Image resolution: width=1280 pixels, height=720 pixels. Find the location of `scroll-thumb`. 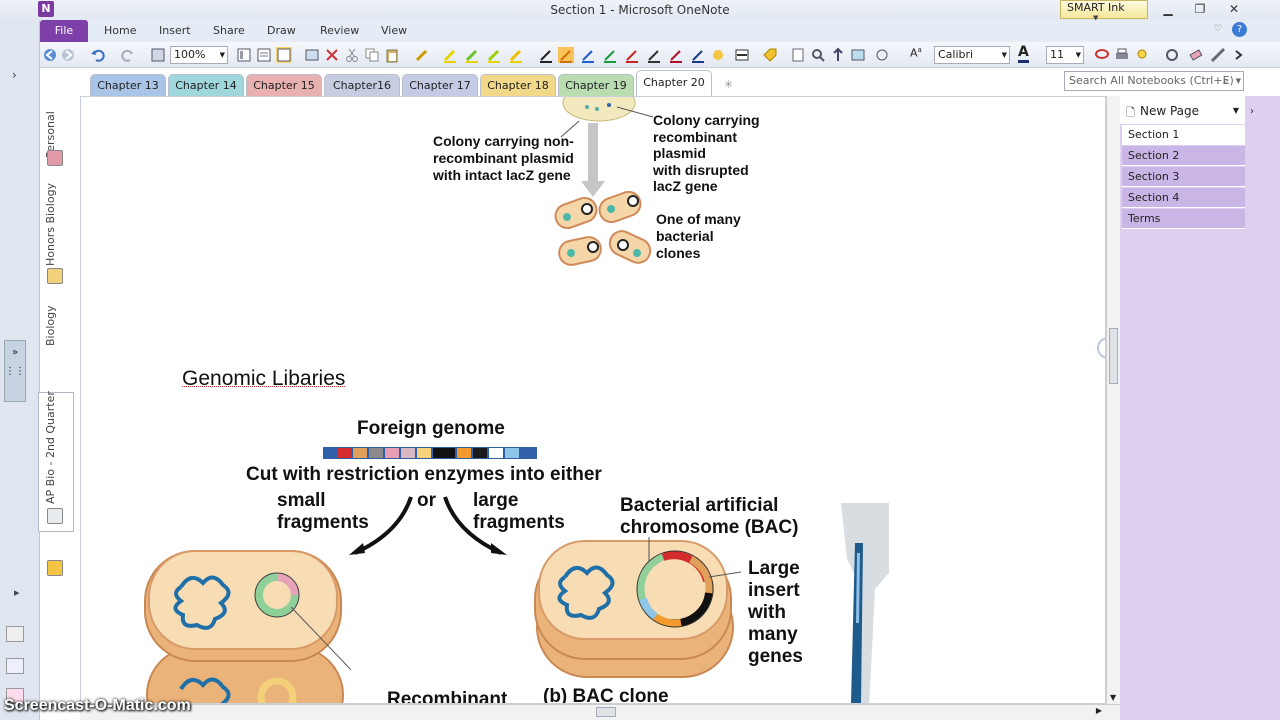

scroll-thumb is located at coordinates (1113, 356).